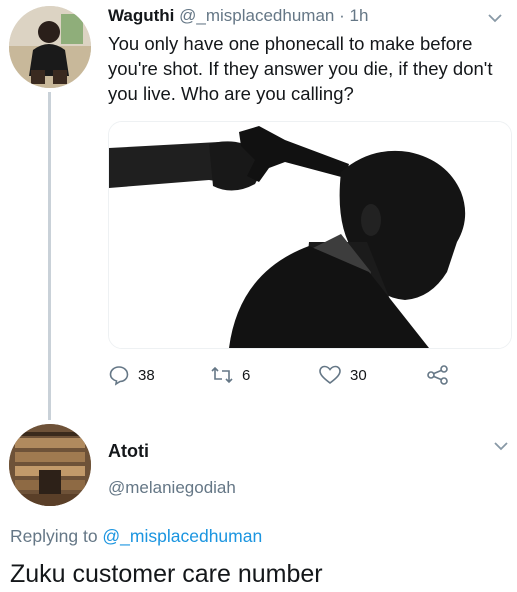  Describe the element at coordinates (358, 15) in the screenshot. I see `tweet-timestamp: 1h` at that location.